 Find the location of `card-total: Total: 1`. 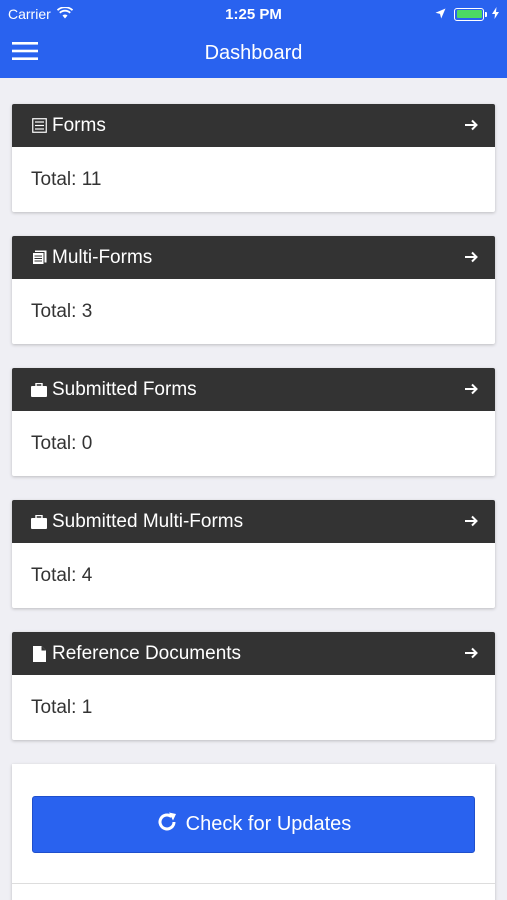

card-total: Total: 1 is located at coordinates (62, 707).